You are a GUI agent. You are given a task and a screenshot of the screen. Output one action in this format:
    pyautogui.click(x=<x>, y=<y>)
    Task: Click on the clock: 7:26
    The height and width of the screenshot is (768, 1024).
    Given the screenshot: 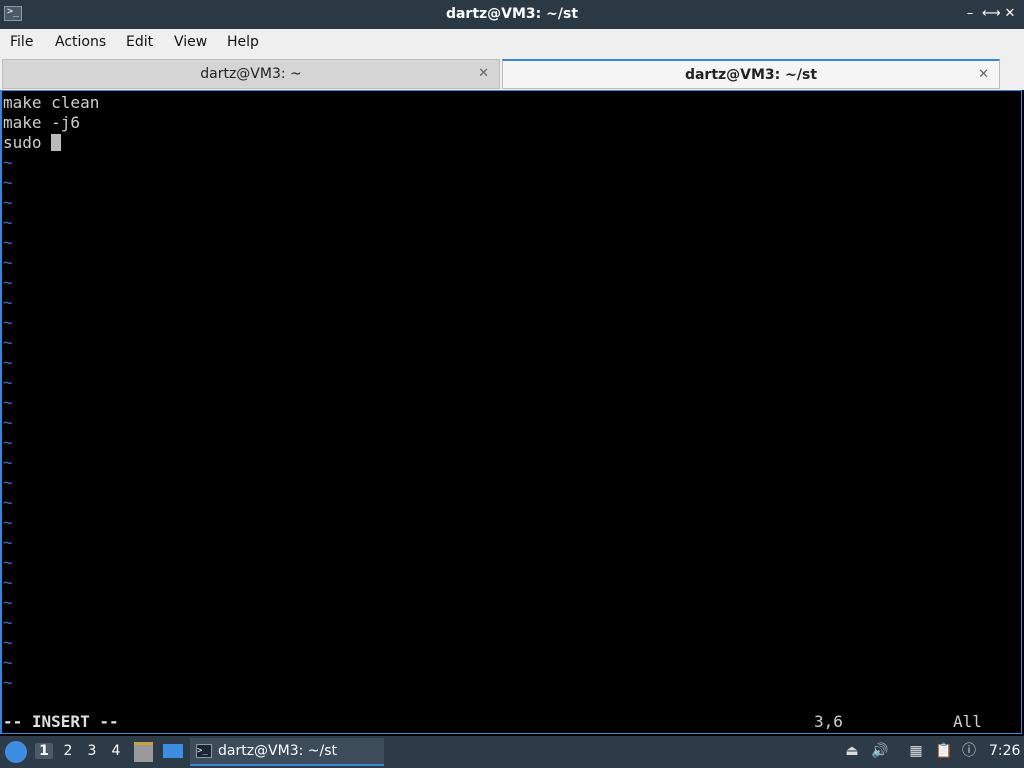 What is the action you would take?
    pyautogui.click(x=1005, y=751)
    